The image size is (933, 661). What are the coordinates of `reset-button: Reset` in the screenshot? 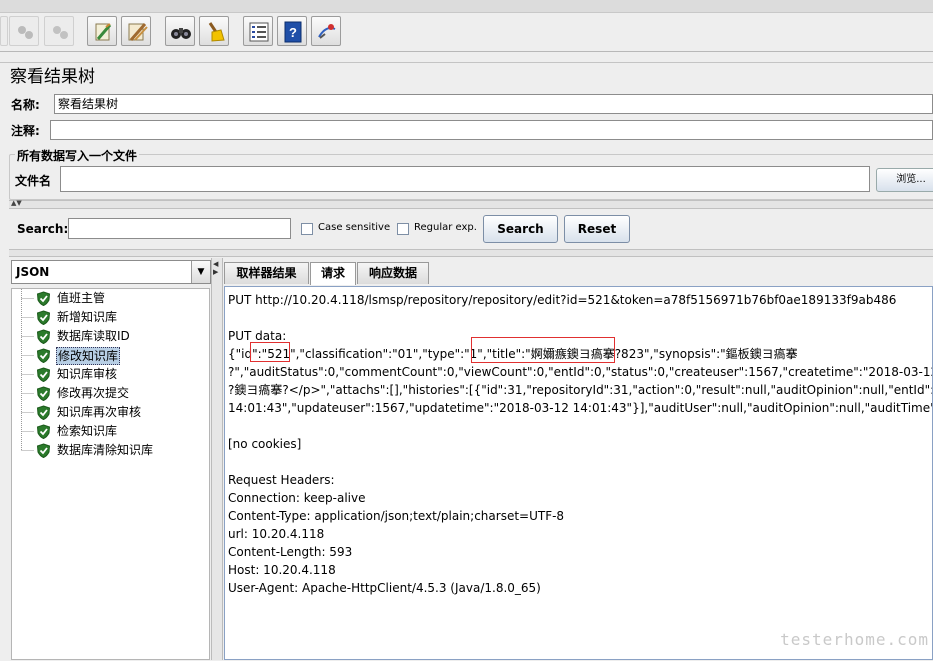 It's located at (597, 229).